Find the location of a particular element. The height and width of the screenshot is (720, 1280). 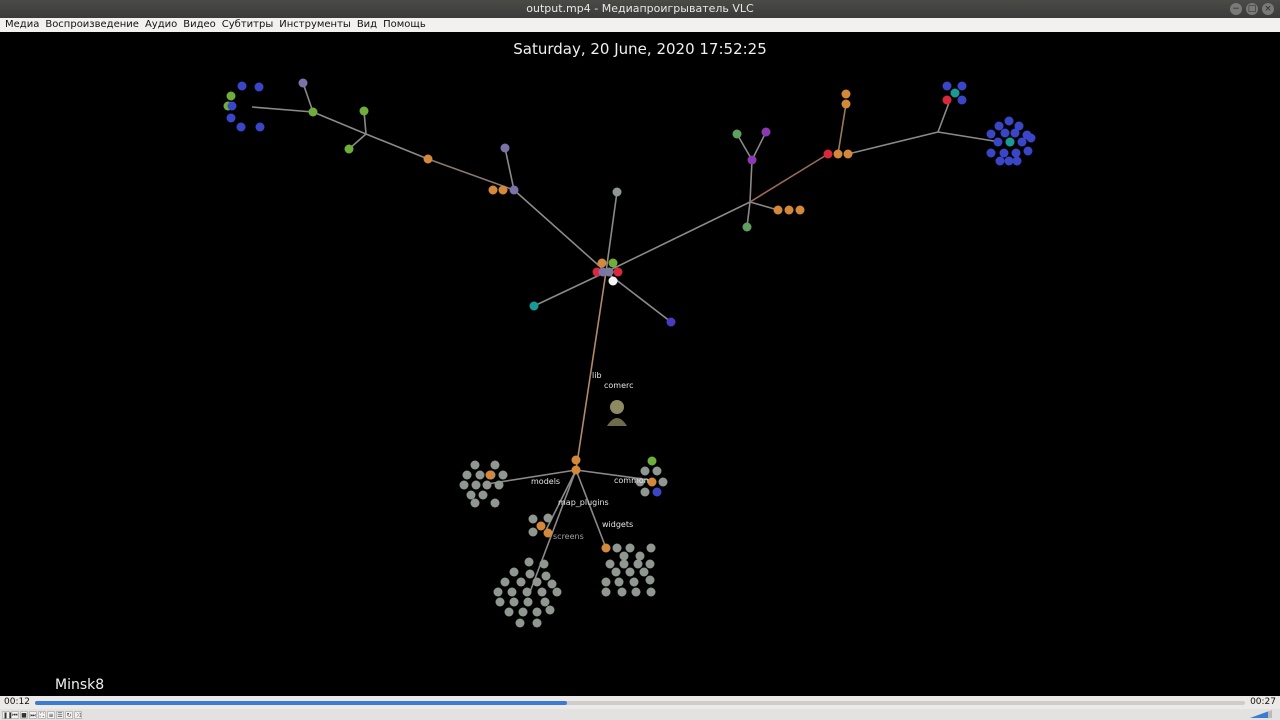

menu-tools: Инструменты is located at coordinates (315, 25).